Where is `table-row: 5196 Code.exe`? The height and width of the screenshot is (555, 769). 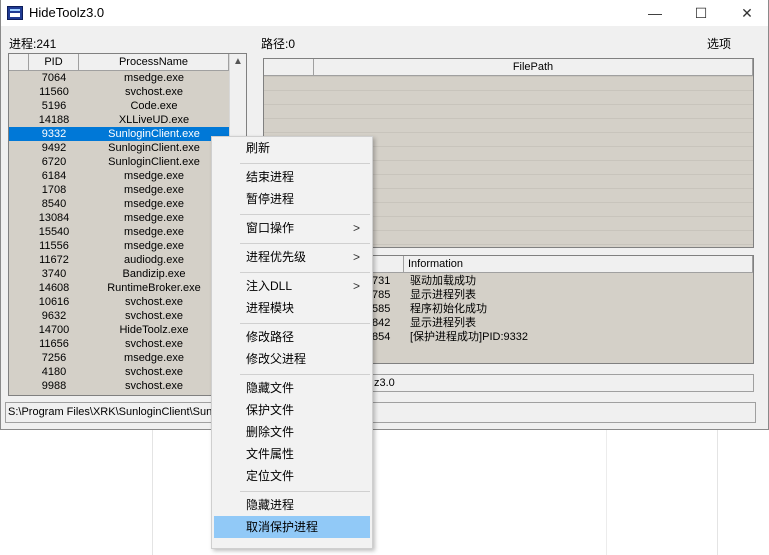 table-row: 5196 Code.exe is located at coordinates (119, 106).